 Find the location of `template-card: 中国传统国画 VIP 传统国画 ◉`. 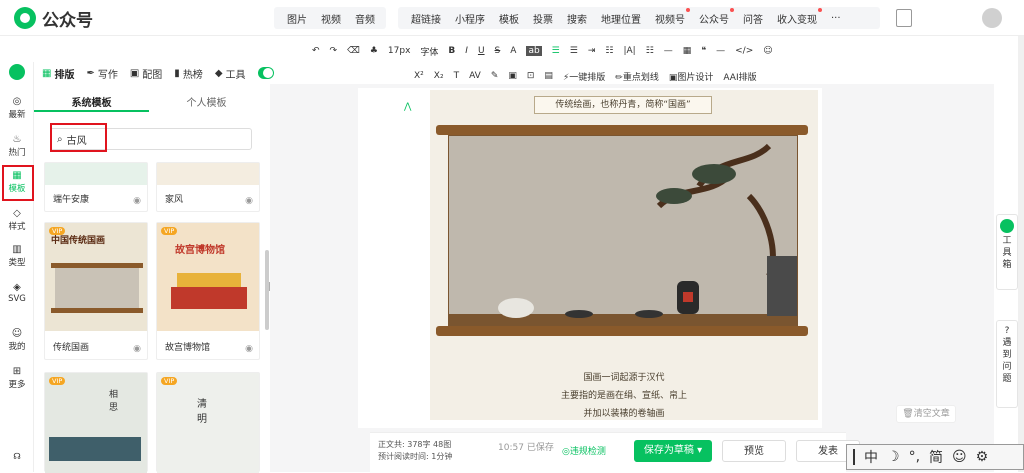

template-card: 中国传统国画 VIP 传统国画 ◉ is located at coordinates (96, 291).